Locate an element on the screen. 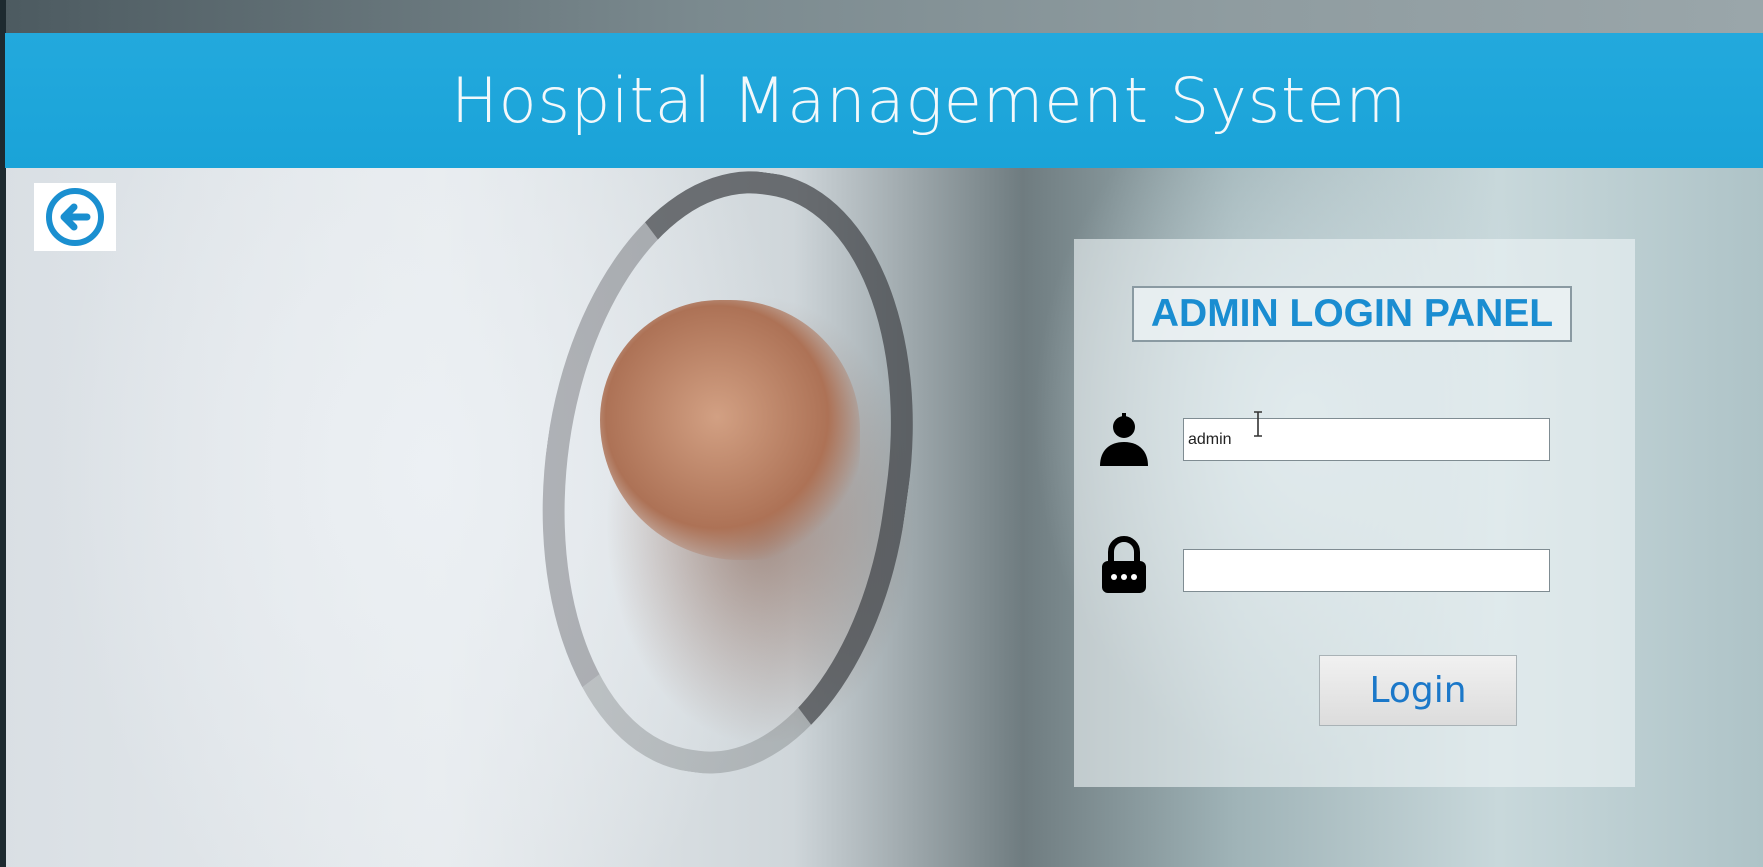  login-button: Login is located at coordinates (1418, 690).